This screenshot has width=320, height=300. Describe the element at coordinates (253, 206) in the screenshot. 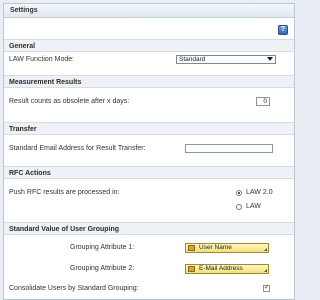

I see `radio-label-law: LAW` at that location.